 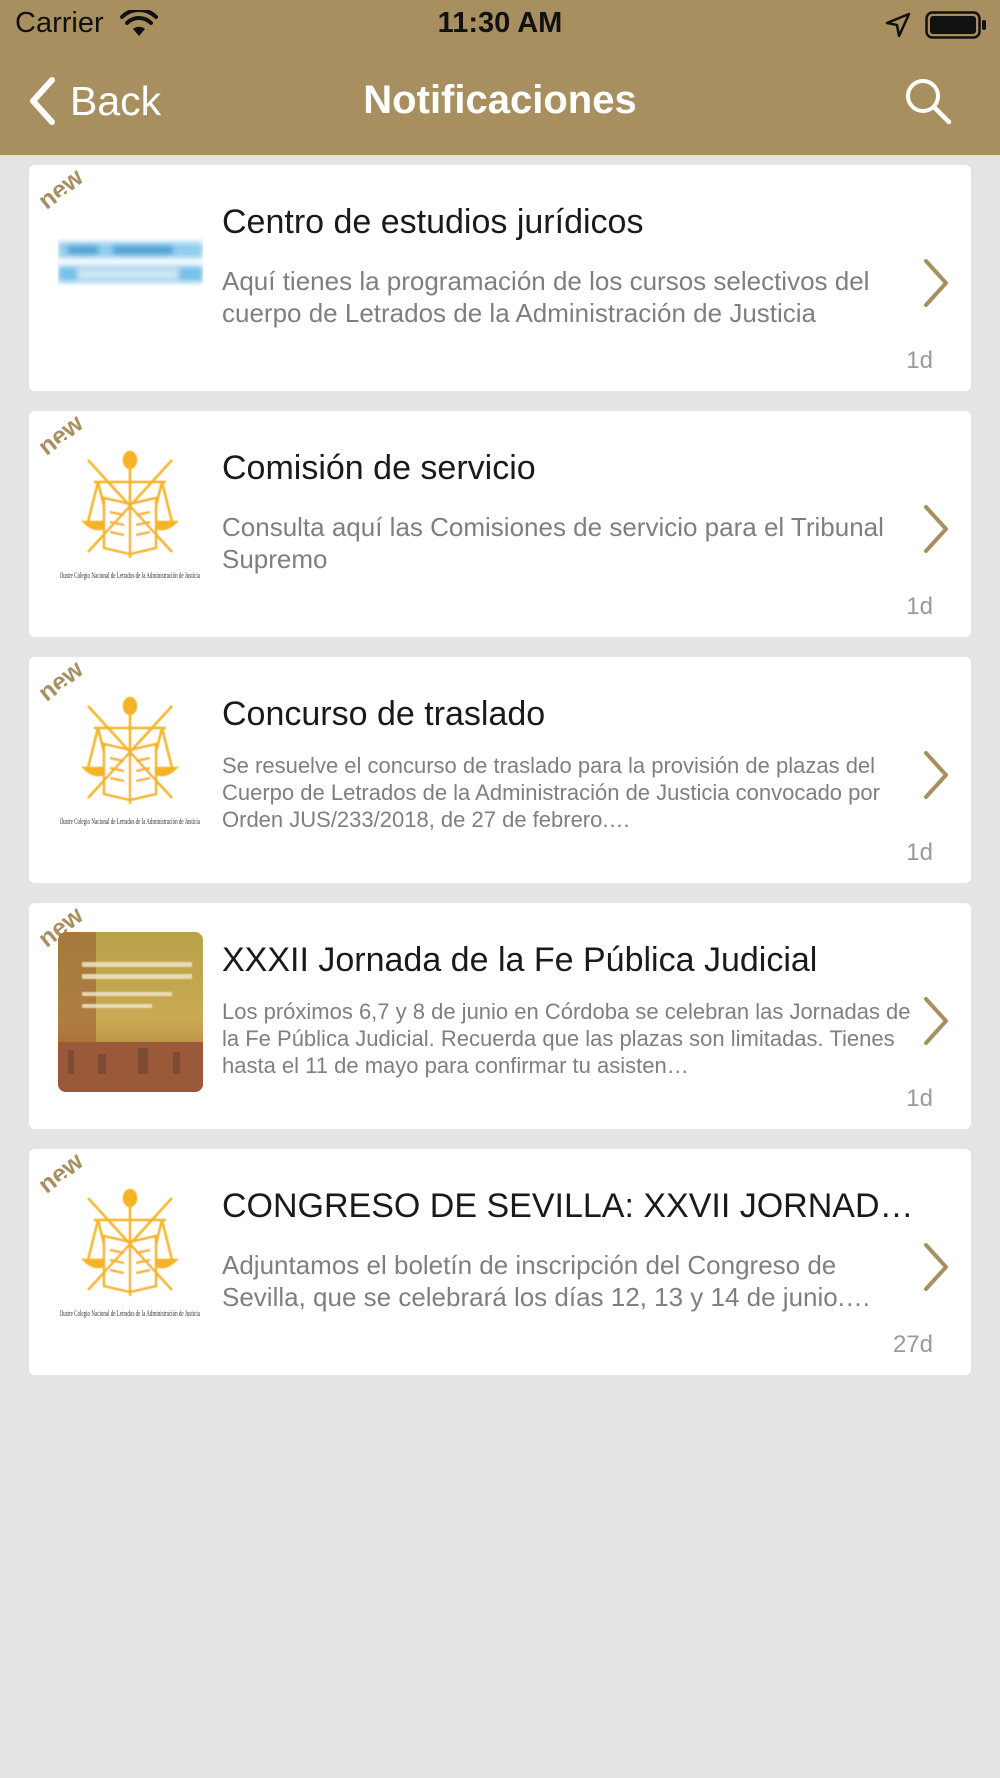 What do you see at coordinates (379, 468) in the screenshot?
I see `notification-title: Comisión de servicio` at bounding box center [379, 468].